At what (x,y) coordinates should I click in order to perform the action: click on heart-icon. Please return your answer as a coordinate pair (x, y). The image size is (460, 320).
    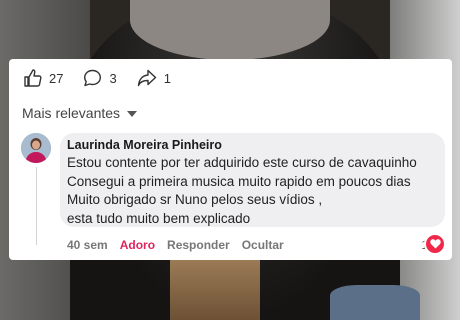
    Looking at the image, I should click on (435, 244).